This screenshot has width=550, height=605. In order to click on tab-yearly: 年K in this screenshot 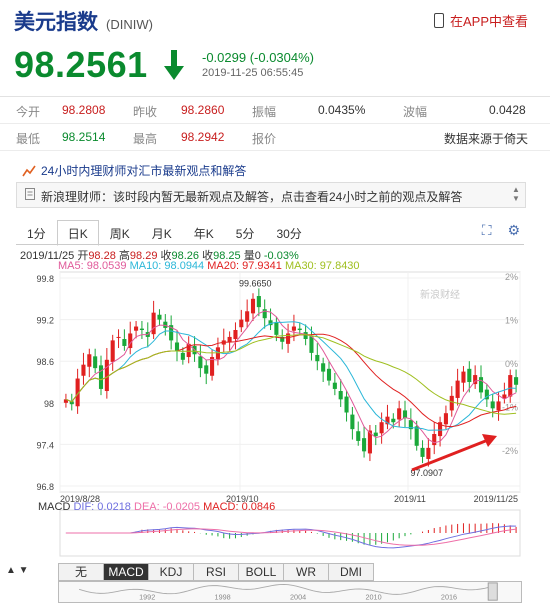, I will do `click(204, 233)`.